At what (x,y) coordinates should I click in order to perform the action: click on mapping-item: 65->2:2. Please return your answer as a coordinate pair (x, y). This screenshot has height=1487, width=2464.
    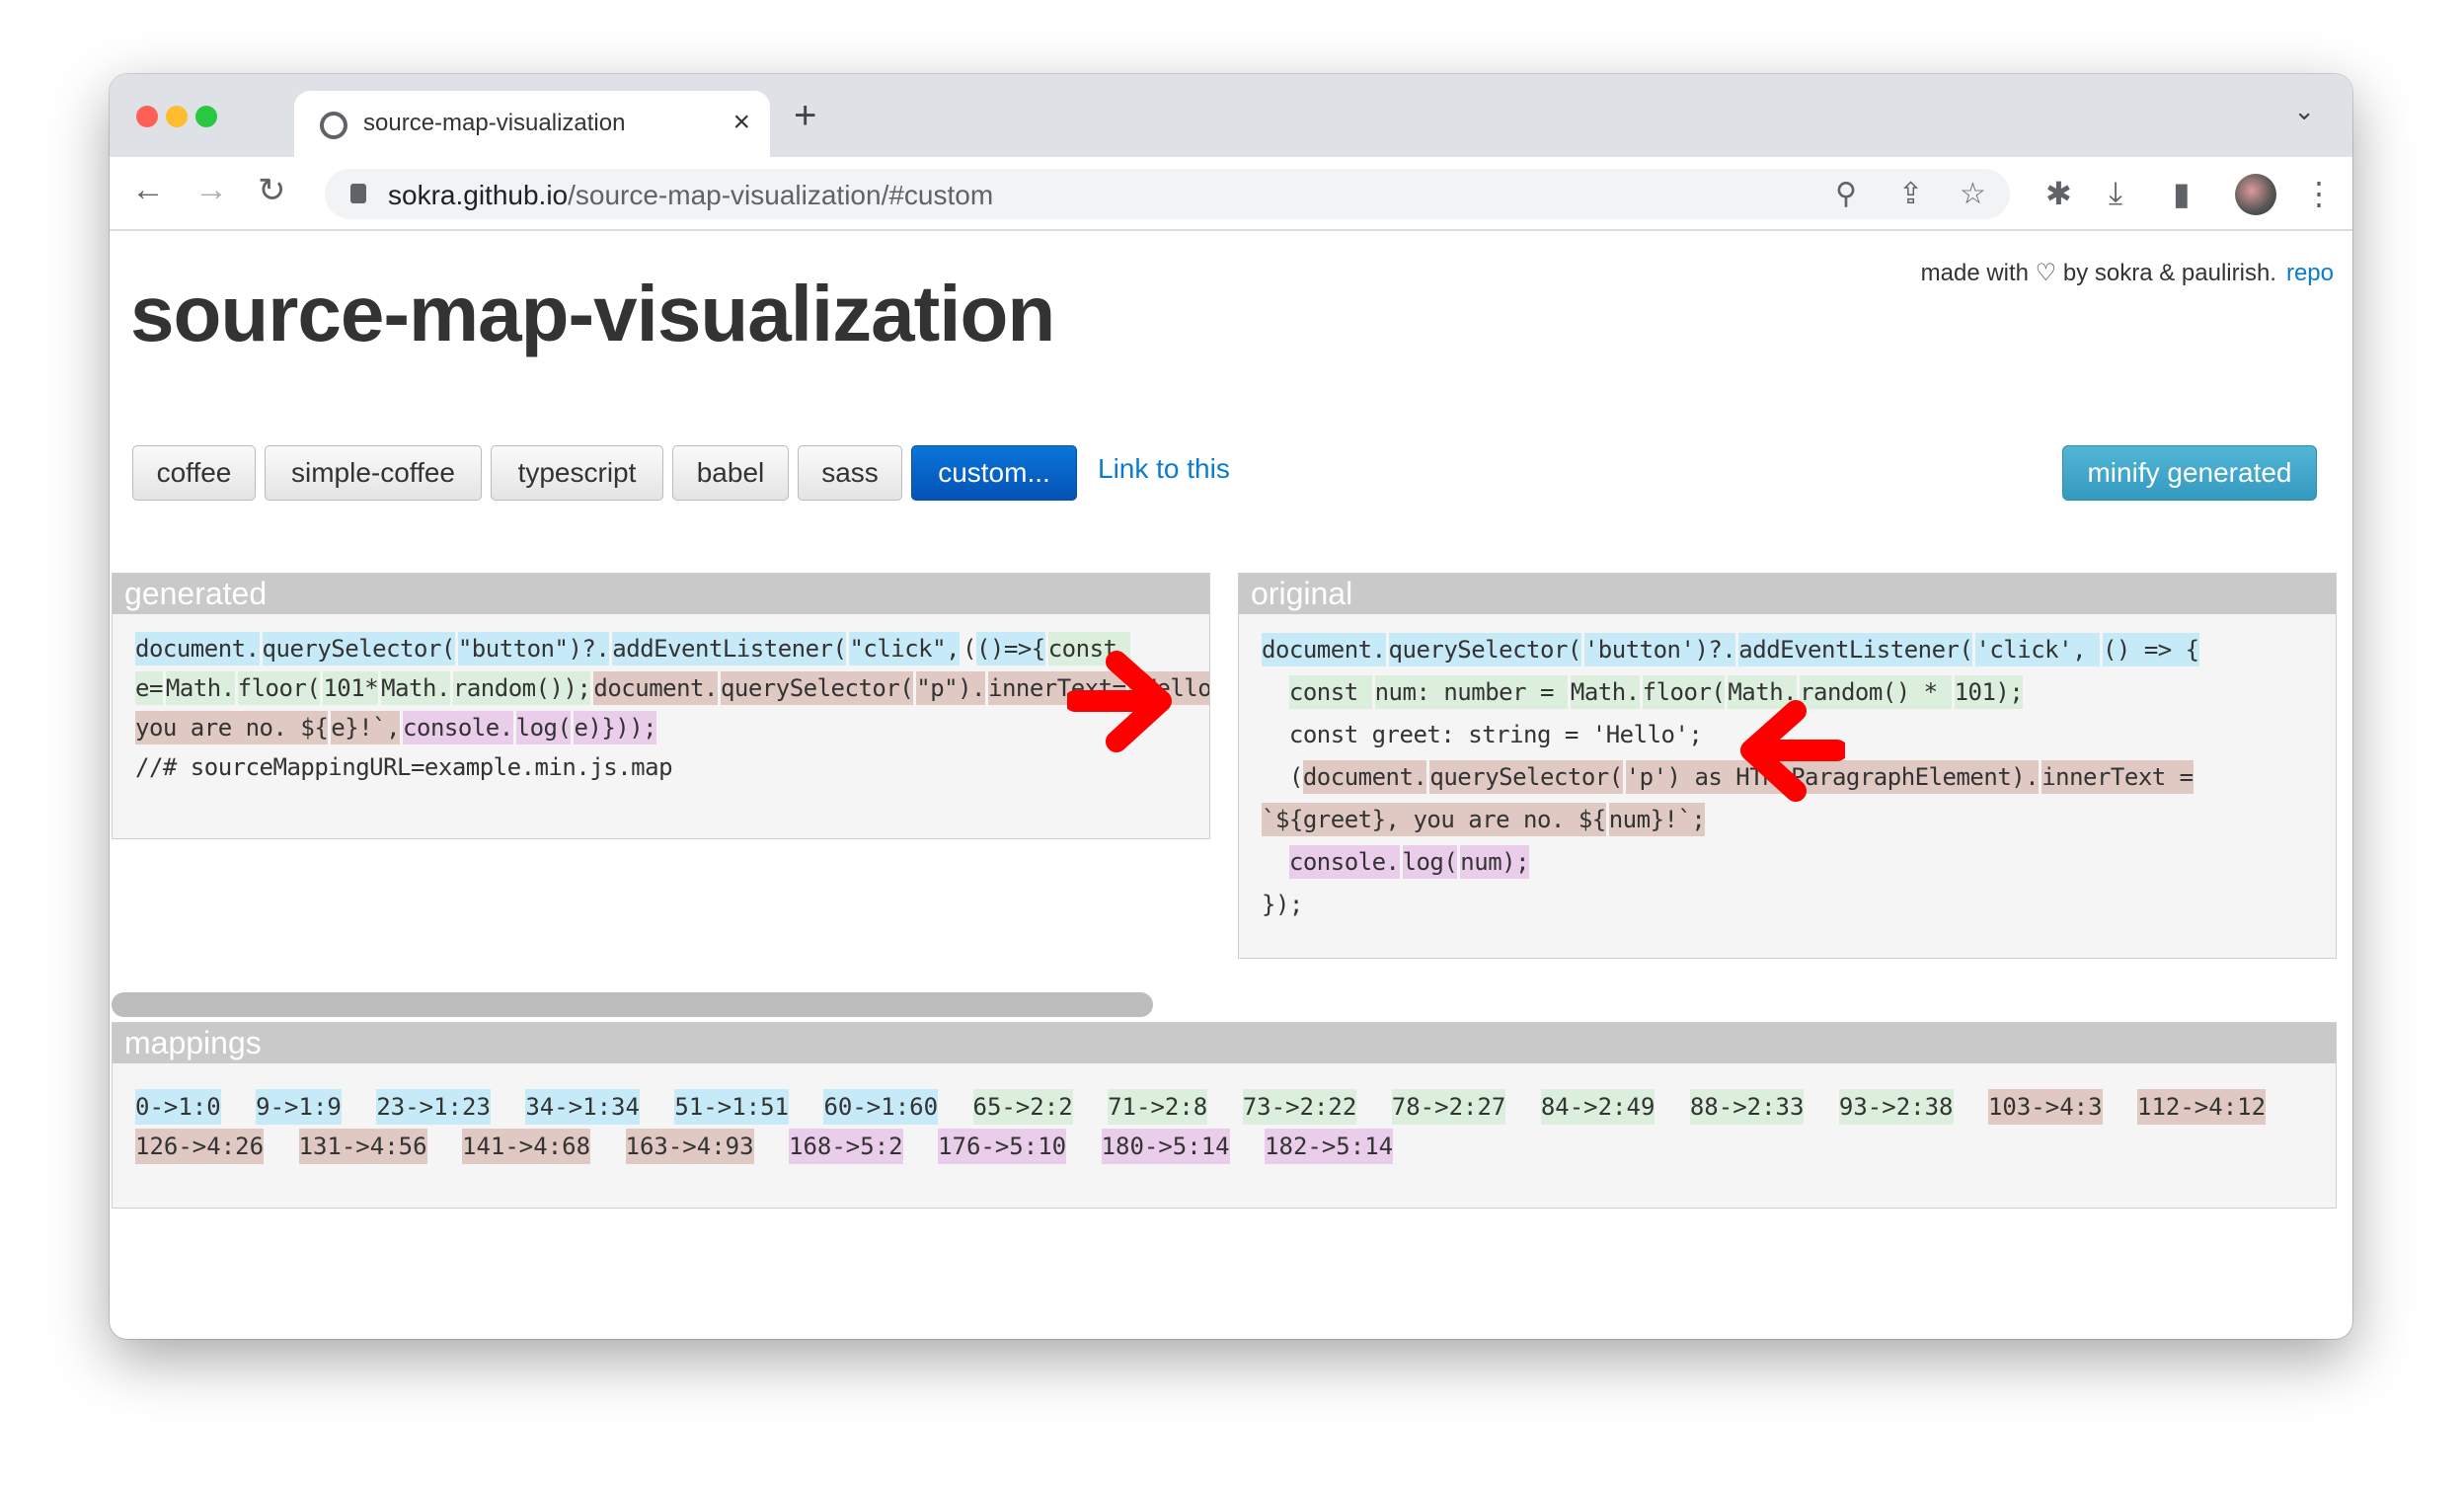
    Looking at the image, I should click on (1022, 1107).